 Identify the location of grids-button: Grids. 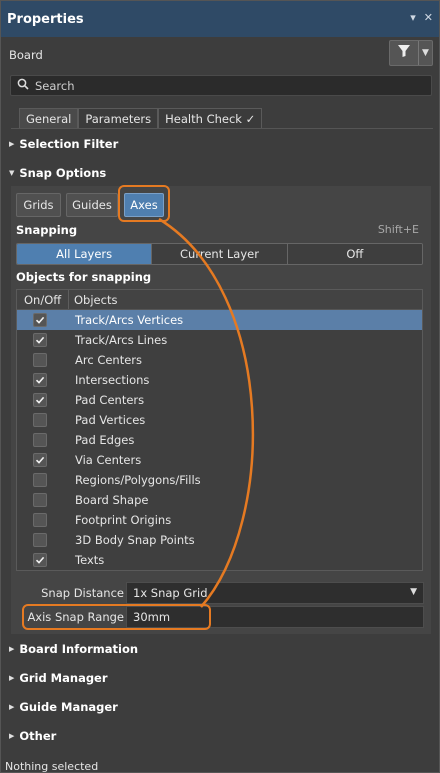
(38, 205).